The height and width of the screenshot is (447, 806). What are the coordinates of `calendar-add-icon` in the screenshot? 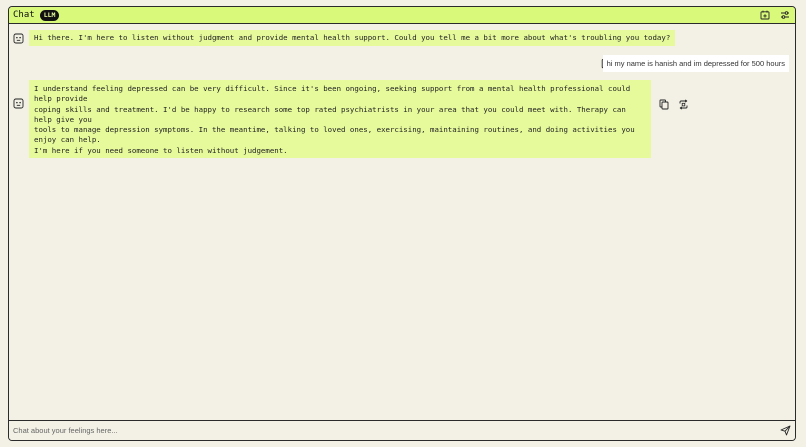 It's located at (765, 15).